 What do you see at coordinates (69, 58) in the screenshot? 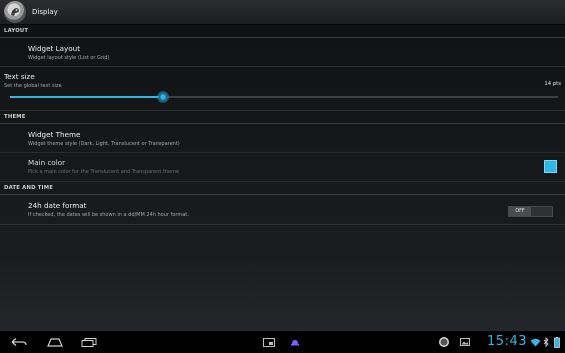
I see `pref-summary: Widget layout style (List or Grid)` at bounding box center [69, 58].